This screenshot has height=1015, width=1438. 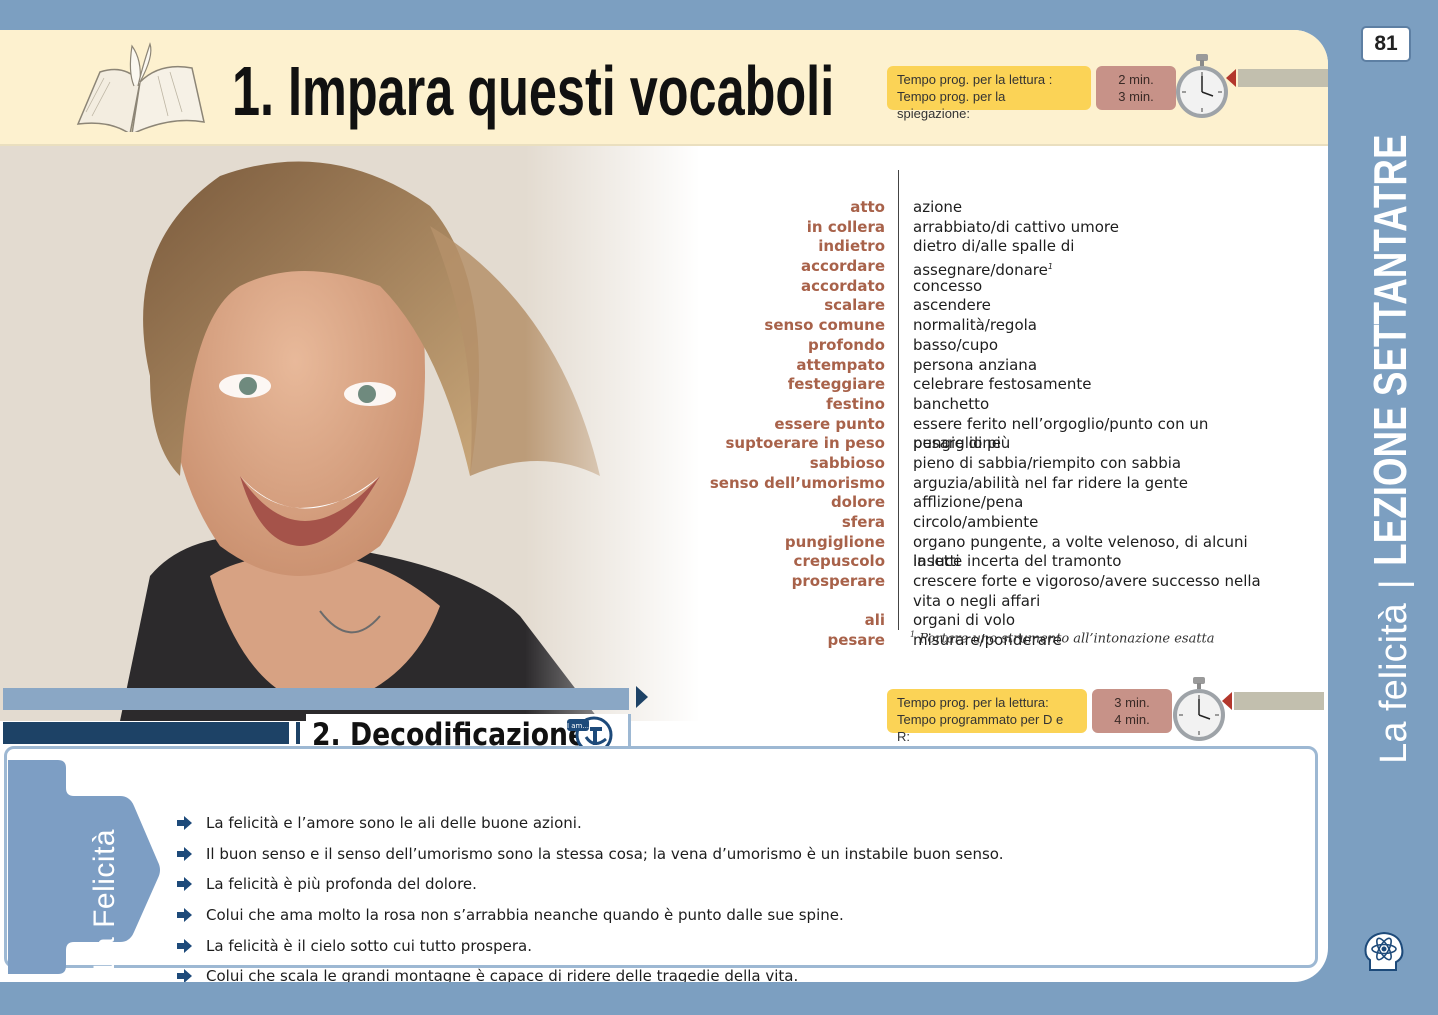 What do you see at coordinates (1136, 79) in the screenshot?
I see `timer-reading-value: 2 min.` at bounding box center [1136, 79].